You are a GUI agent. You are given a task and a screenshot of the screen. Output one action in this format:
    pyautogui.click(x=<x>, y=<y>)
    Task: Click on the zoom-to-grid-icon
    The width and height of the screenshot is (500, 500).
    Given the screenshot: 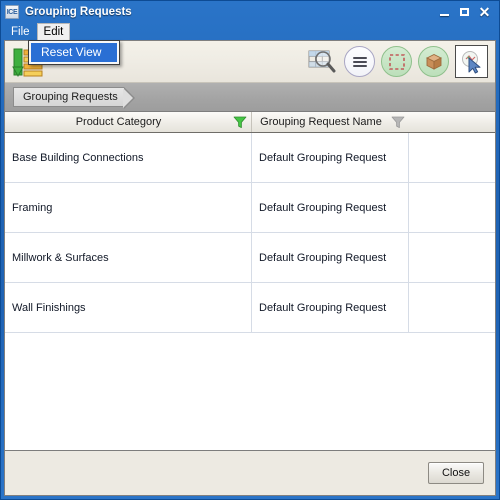 What is the action you would take?
    pyautogui.click(x=322, y=62)
    